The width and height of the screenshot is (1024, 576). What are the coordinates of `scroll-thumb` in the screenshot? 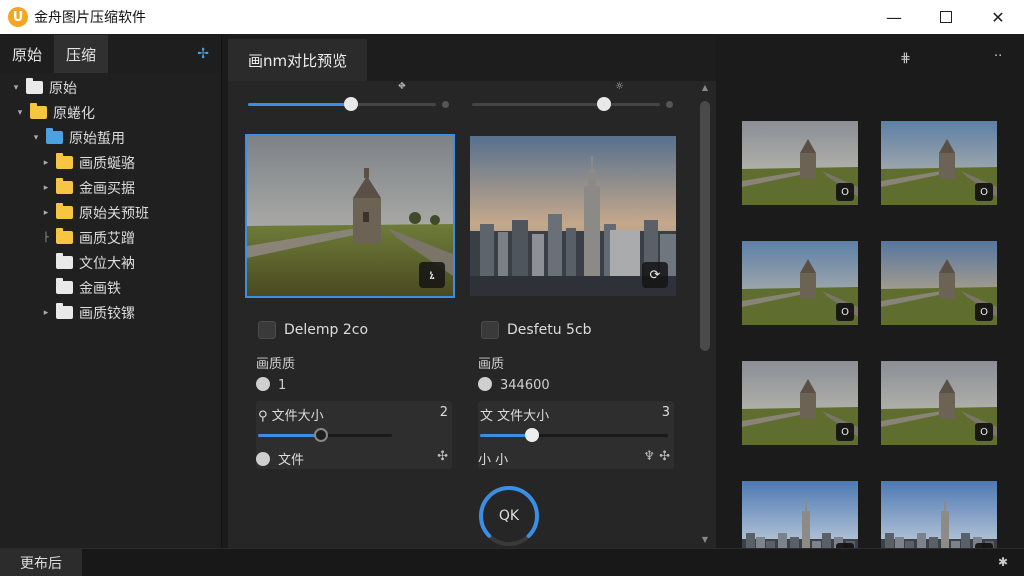 It's located at (705, 226).